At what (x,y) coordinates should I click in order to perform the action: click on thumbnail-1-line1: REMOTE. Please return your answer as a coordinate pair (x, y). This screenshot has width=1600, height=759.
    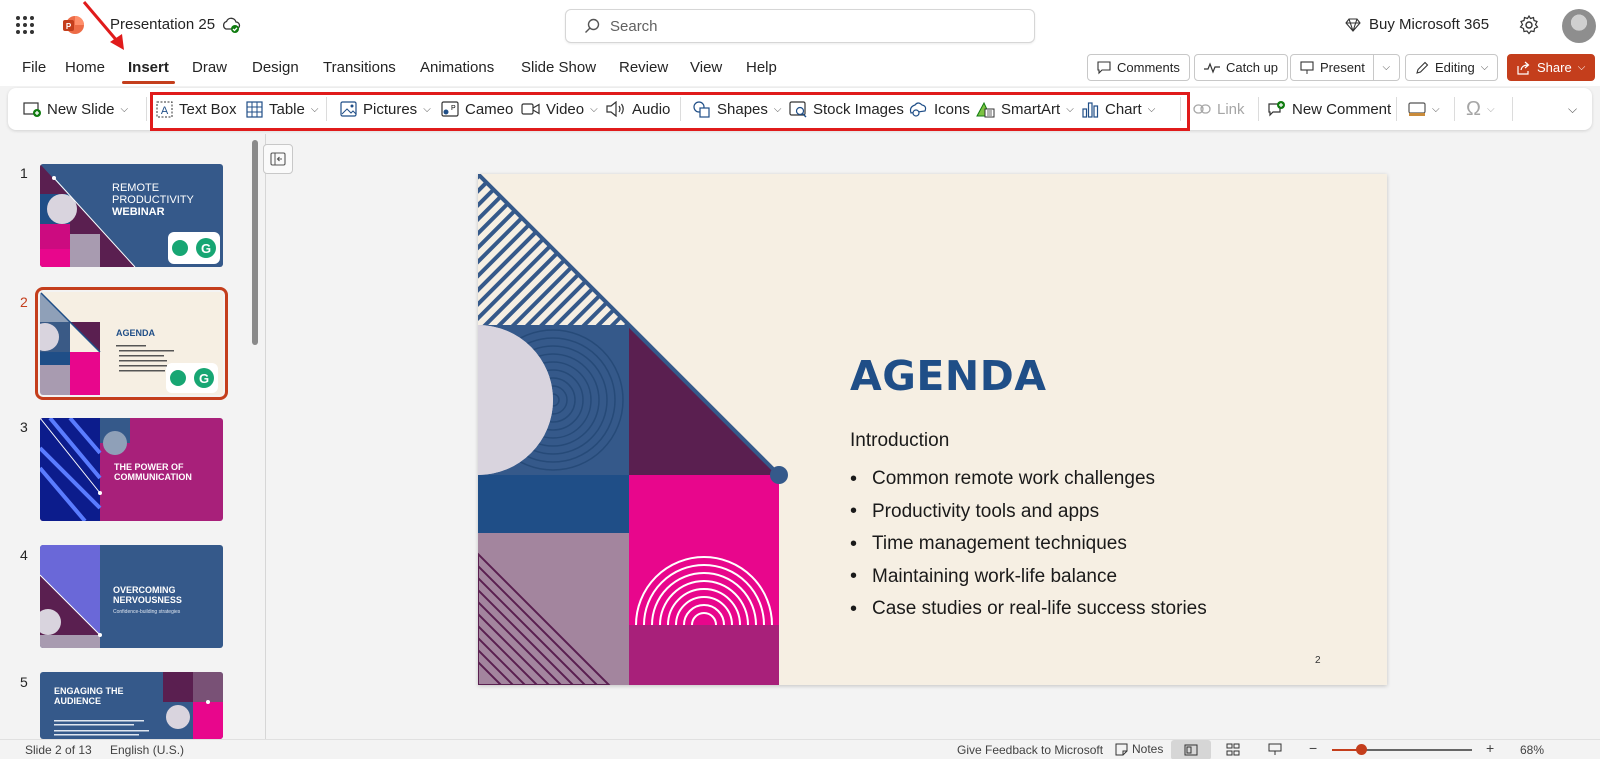
    Looking at the image, I should click on (136, 188).